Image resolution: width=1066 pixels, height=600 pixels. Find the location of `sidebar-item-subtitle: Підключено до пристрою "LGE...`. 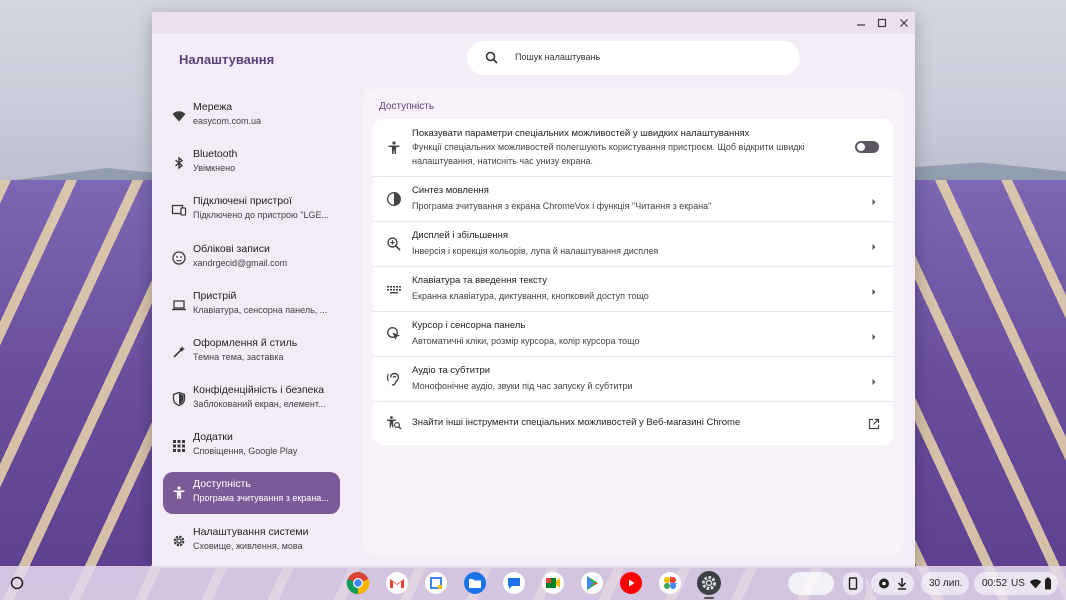

sidebar-item-subtitle: Підключено до пристрою "LGE... is located at coordinates (261, 215).